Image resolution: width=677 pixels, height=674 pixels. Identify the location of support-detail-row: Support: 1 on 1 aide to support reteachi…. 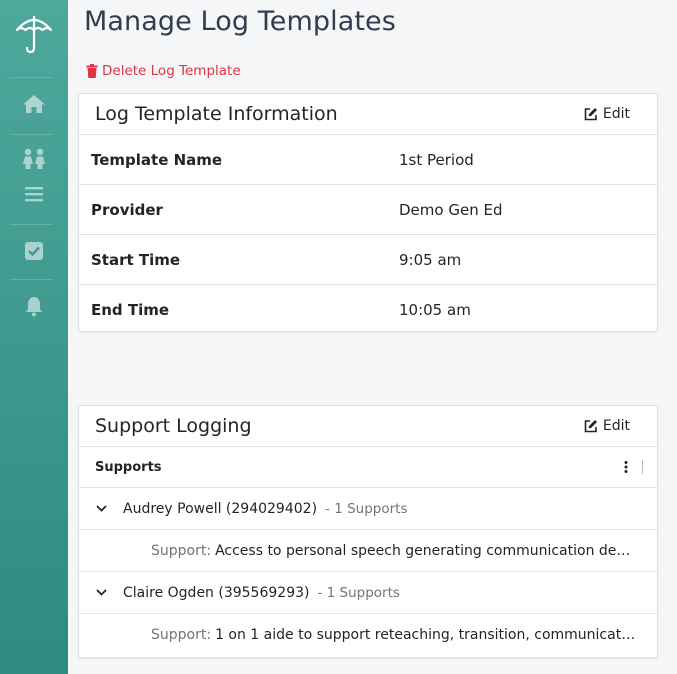
(368, 634).